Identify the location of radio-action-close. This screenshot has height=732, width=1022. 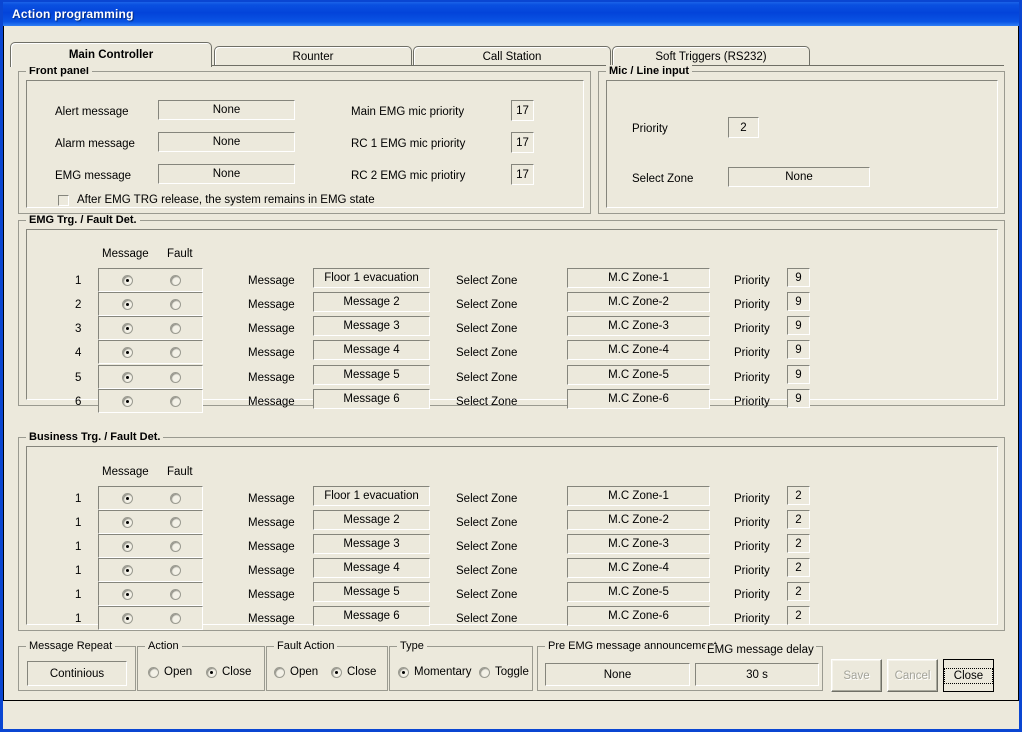
(211, 672).